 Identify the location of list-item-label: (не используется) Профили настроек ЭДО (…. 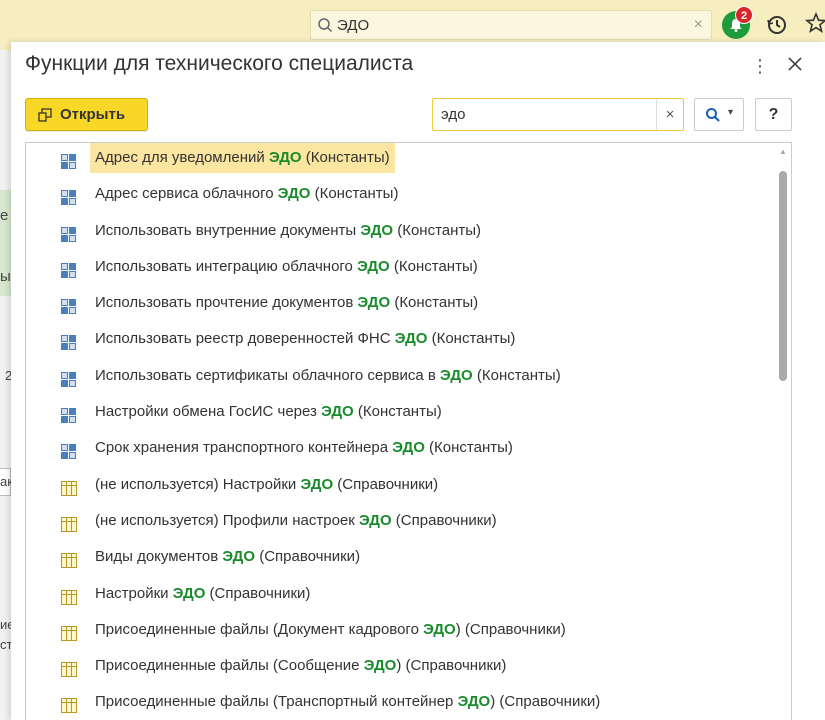
(296, 520).